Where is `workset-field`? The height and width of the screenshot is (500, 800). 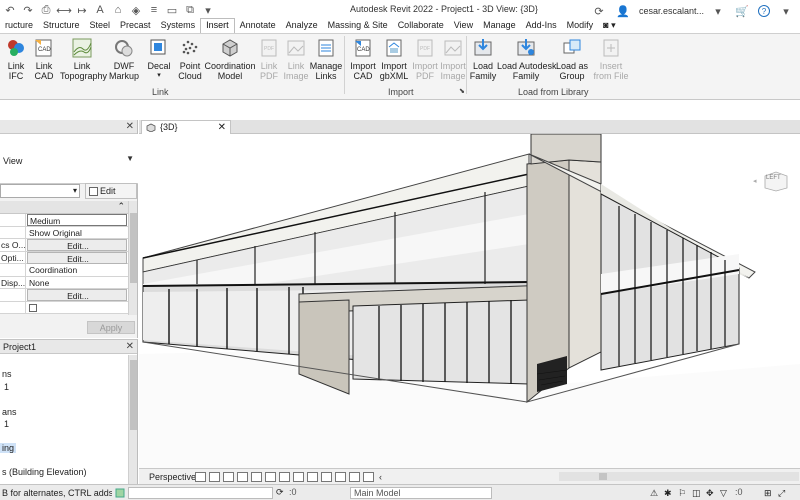 workset-field is located at coordinates (200, 493).